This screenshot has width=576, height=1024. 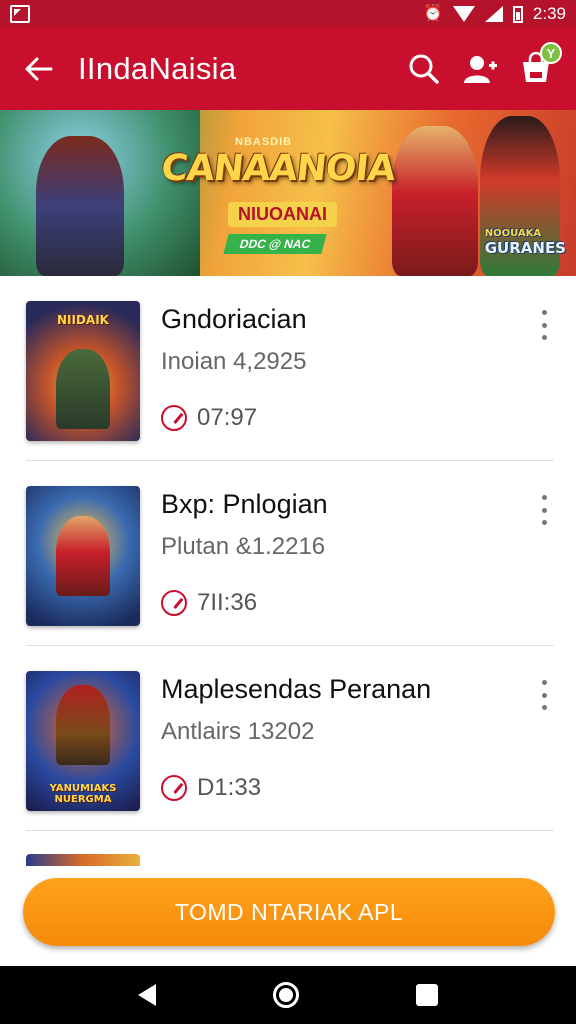 I want to click on account-button, so click(x=480, y=69).